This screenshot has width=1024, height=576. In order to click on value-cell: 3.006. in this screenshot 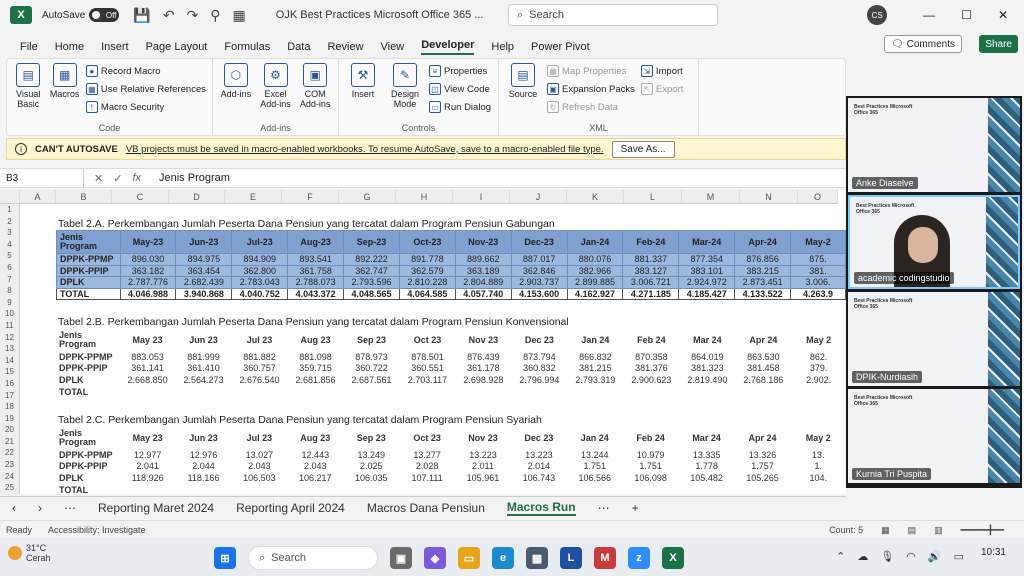, I will do `click(818, 282)`.